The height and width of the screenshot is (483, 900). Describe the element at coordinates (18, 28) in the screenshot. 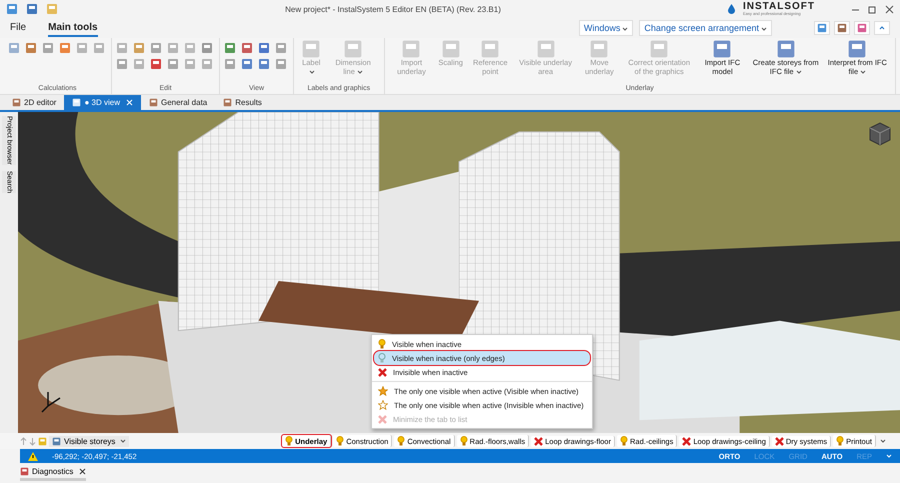

I see `menu-tab: File` at that location.